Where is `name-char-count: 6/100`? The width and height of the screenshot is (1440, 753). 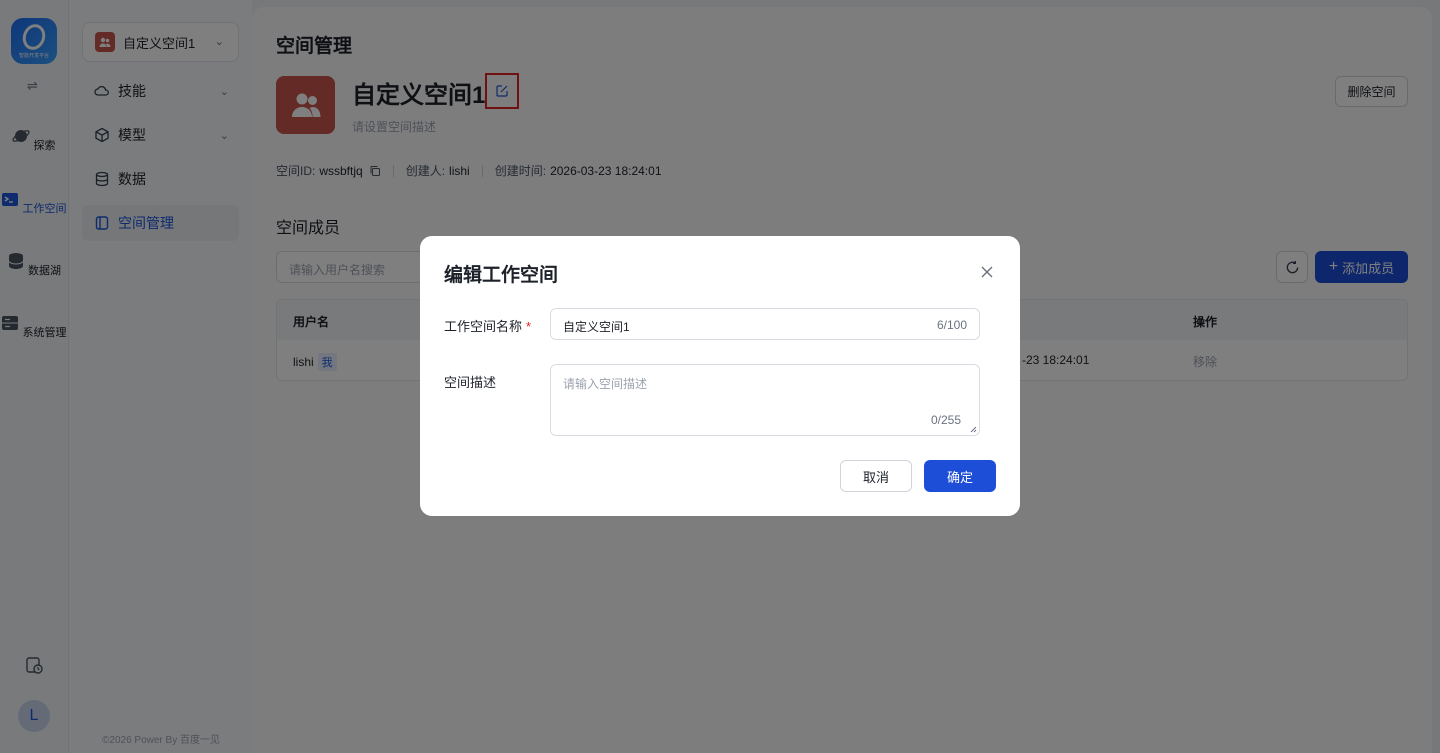 name-char-count: 6/100 is located at coordinates (951, 325).